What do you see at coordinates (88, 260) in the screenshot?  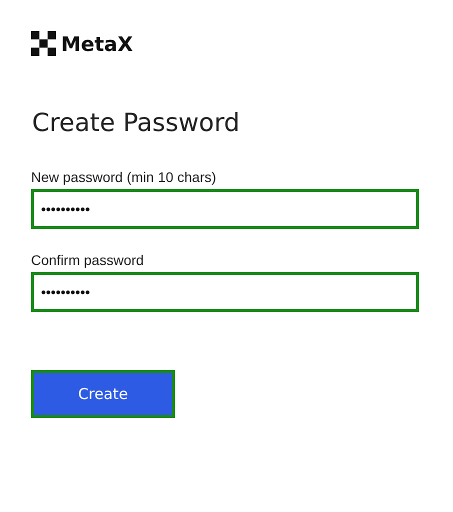 I see `field-label: Confirm password` at bounding box center [88, 260].